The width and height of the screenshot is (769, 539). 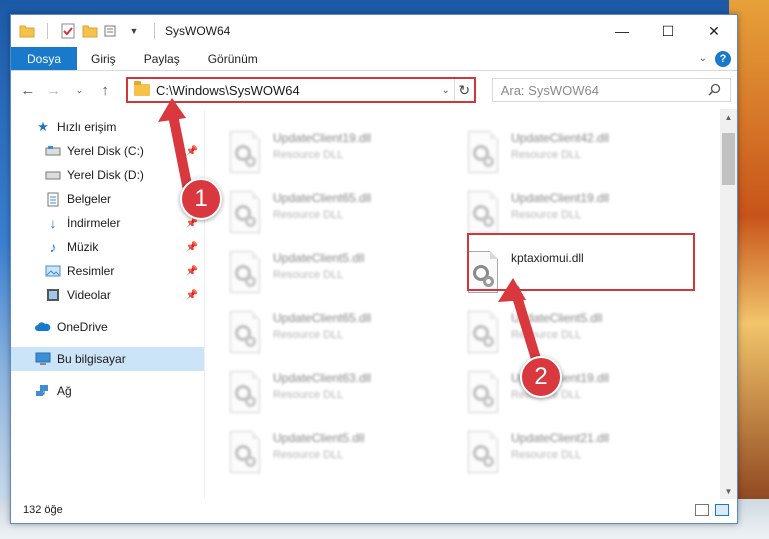 I want to click on file-item: UpdateClient21.dll Resource DLL, so click(x=557, y=452).